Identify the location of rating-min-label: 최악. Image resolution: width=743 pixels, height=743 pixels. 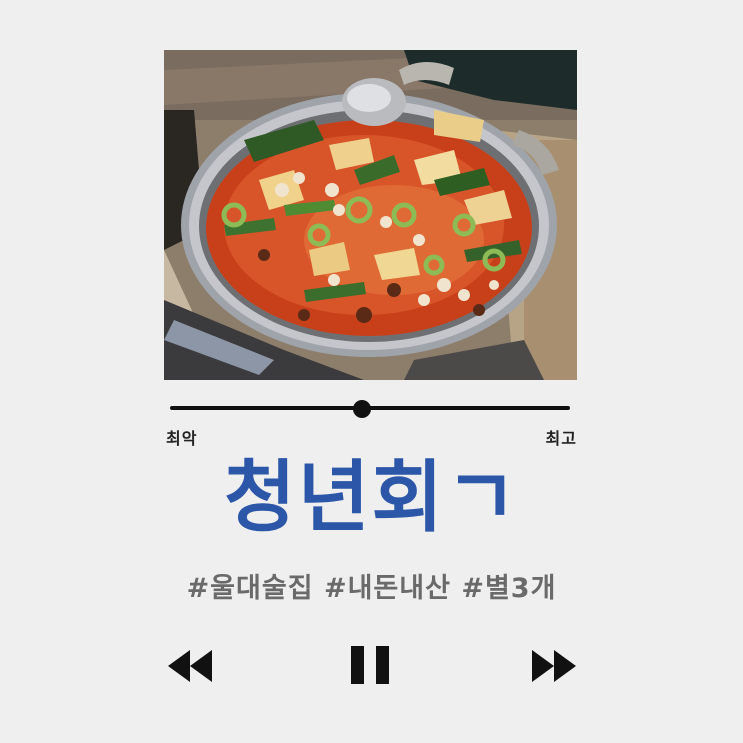
(182, 438).